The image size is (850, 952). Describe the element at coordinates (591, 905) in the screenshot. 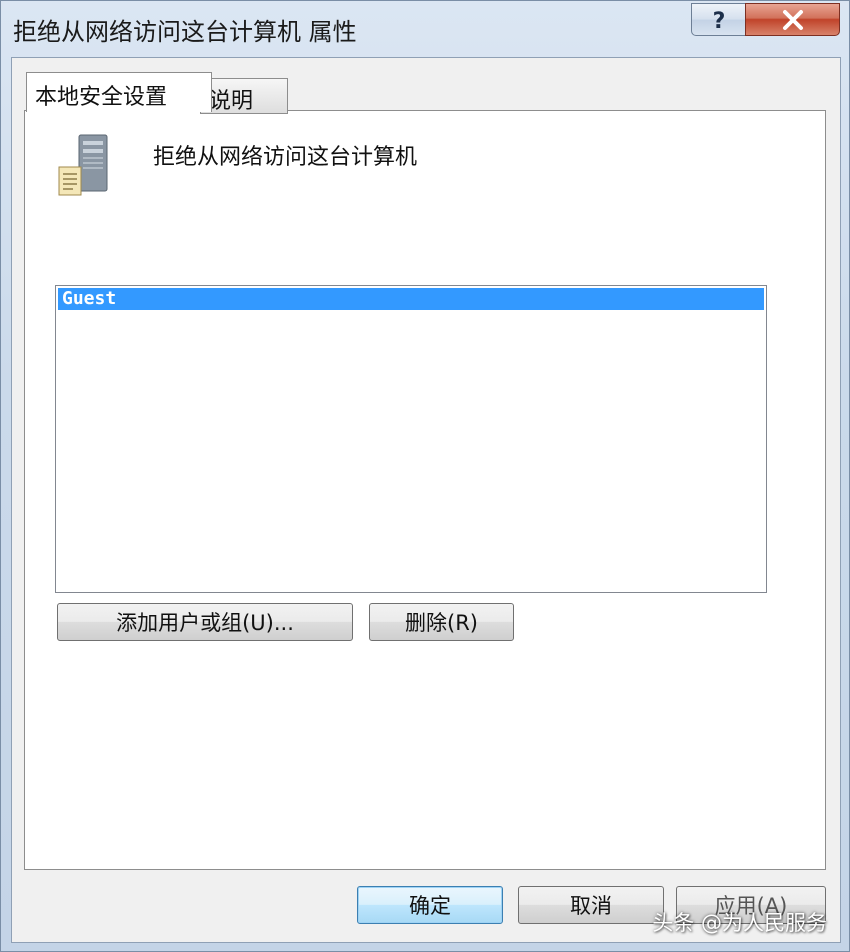

I see `cancel-button: 取消` at that location.